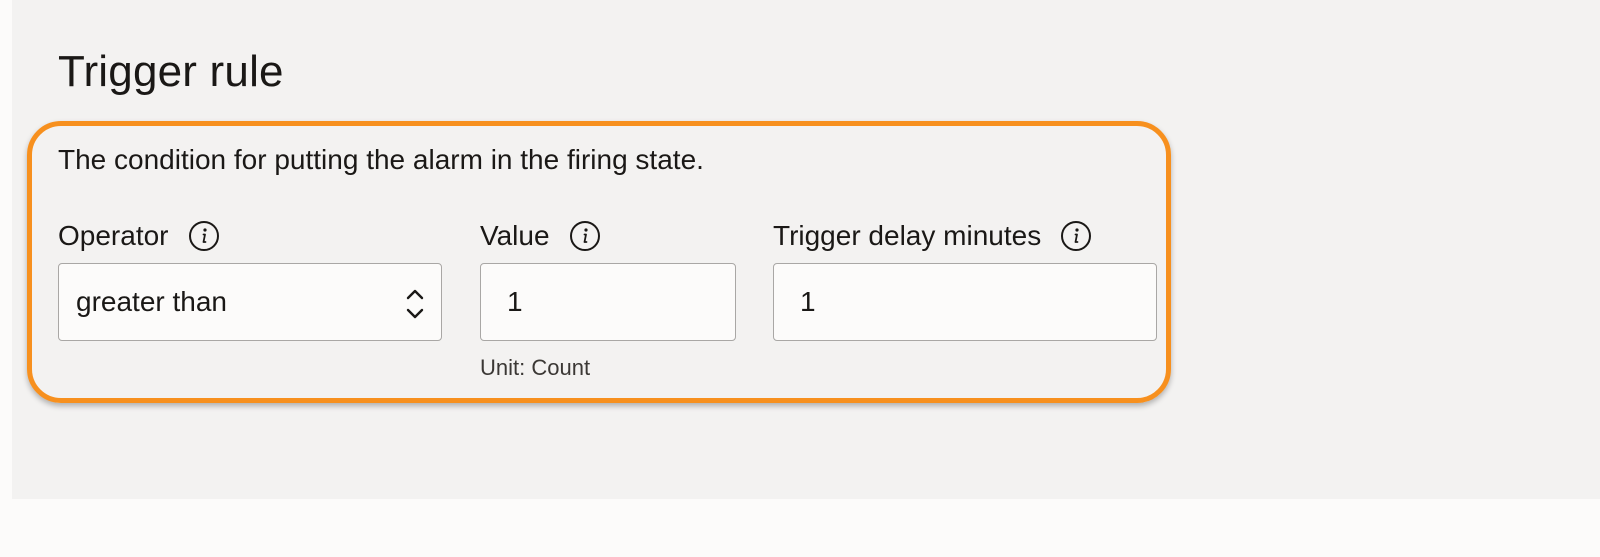 The width and height of the screenshot is (1600, 557). I want to click on operator-selected-value: greater than, so click(151, 301).